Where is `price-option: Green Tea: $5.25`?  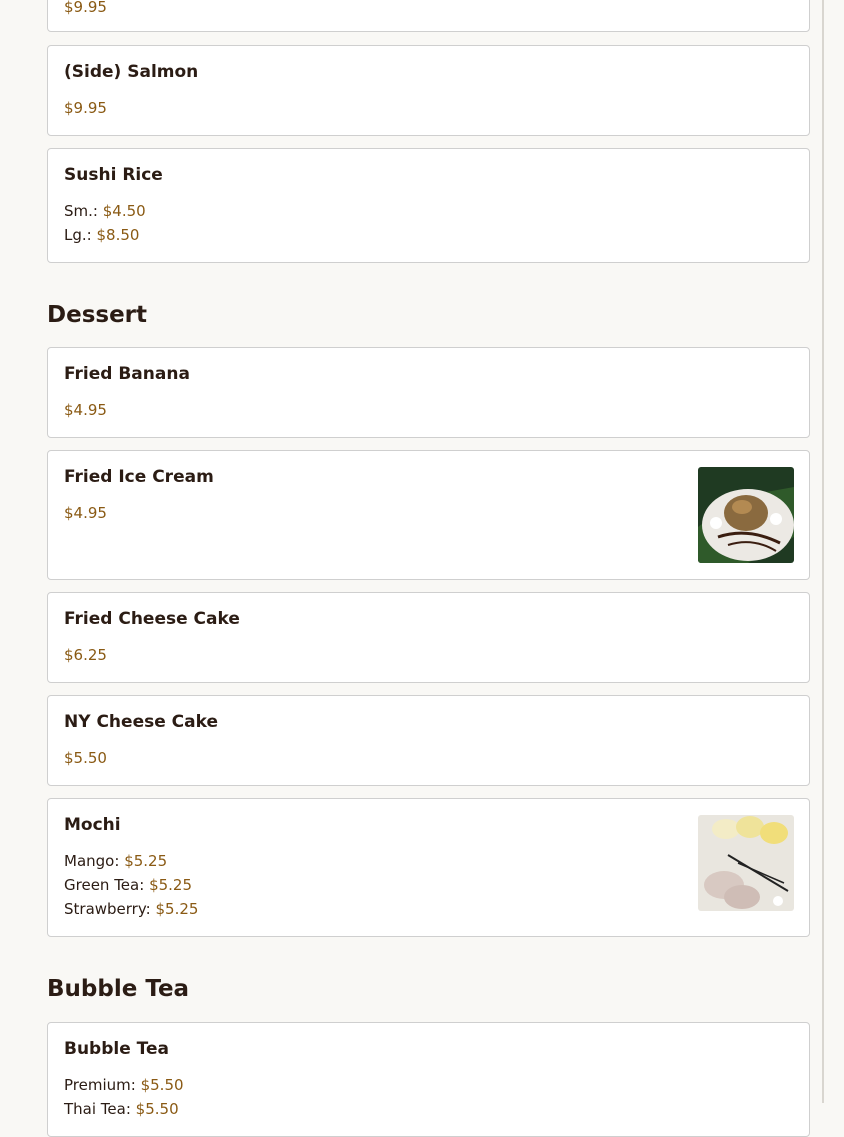 price-option: Green Tea: $5.25 is located at coordinates (428, 885).